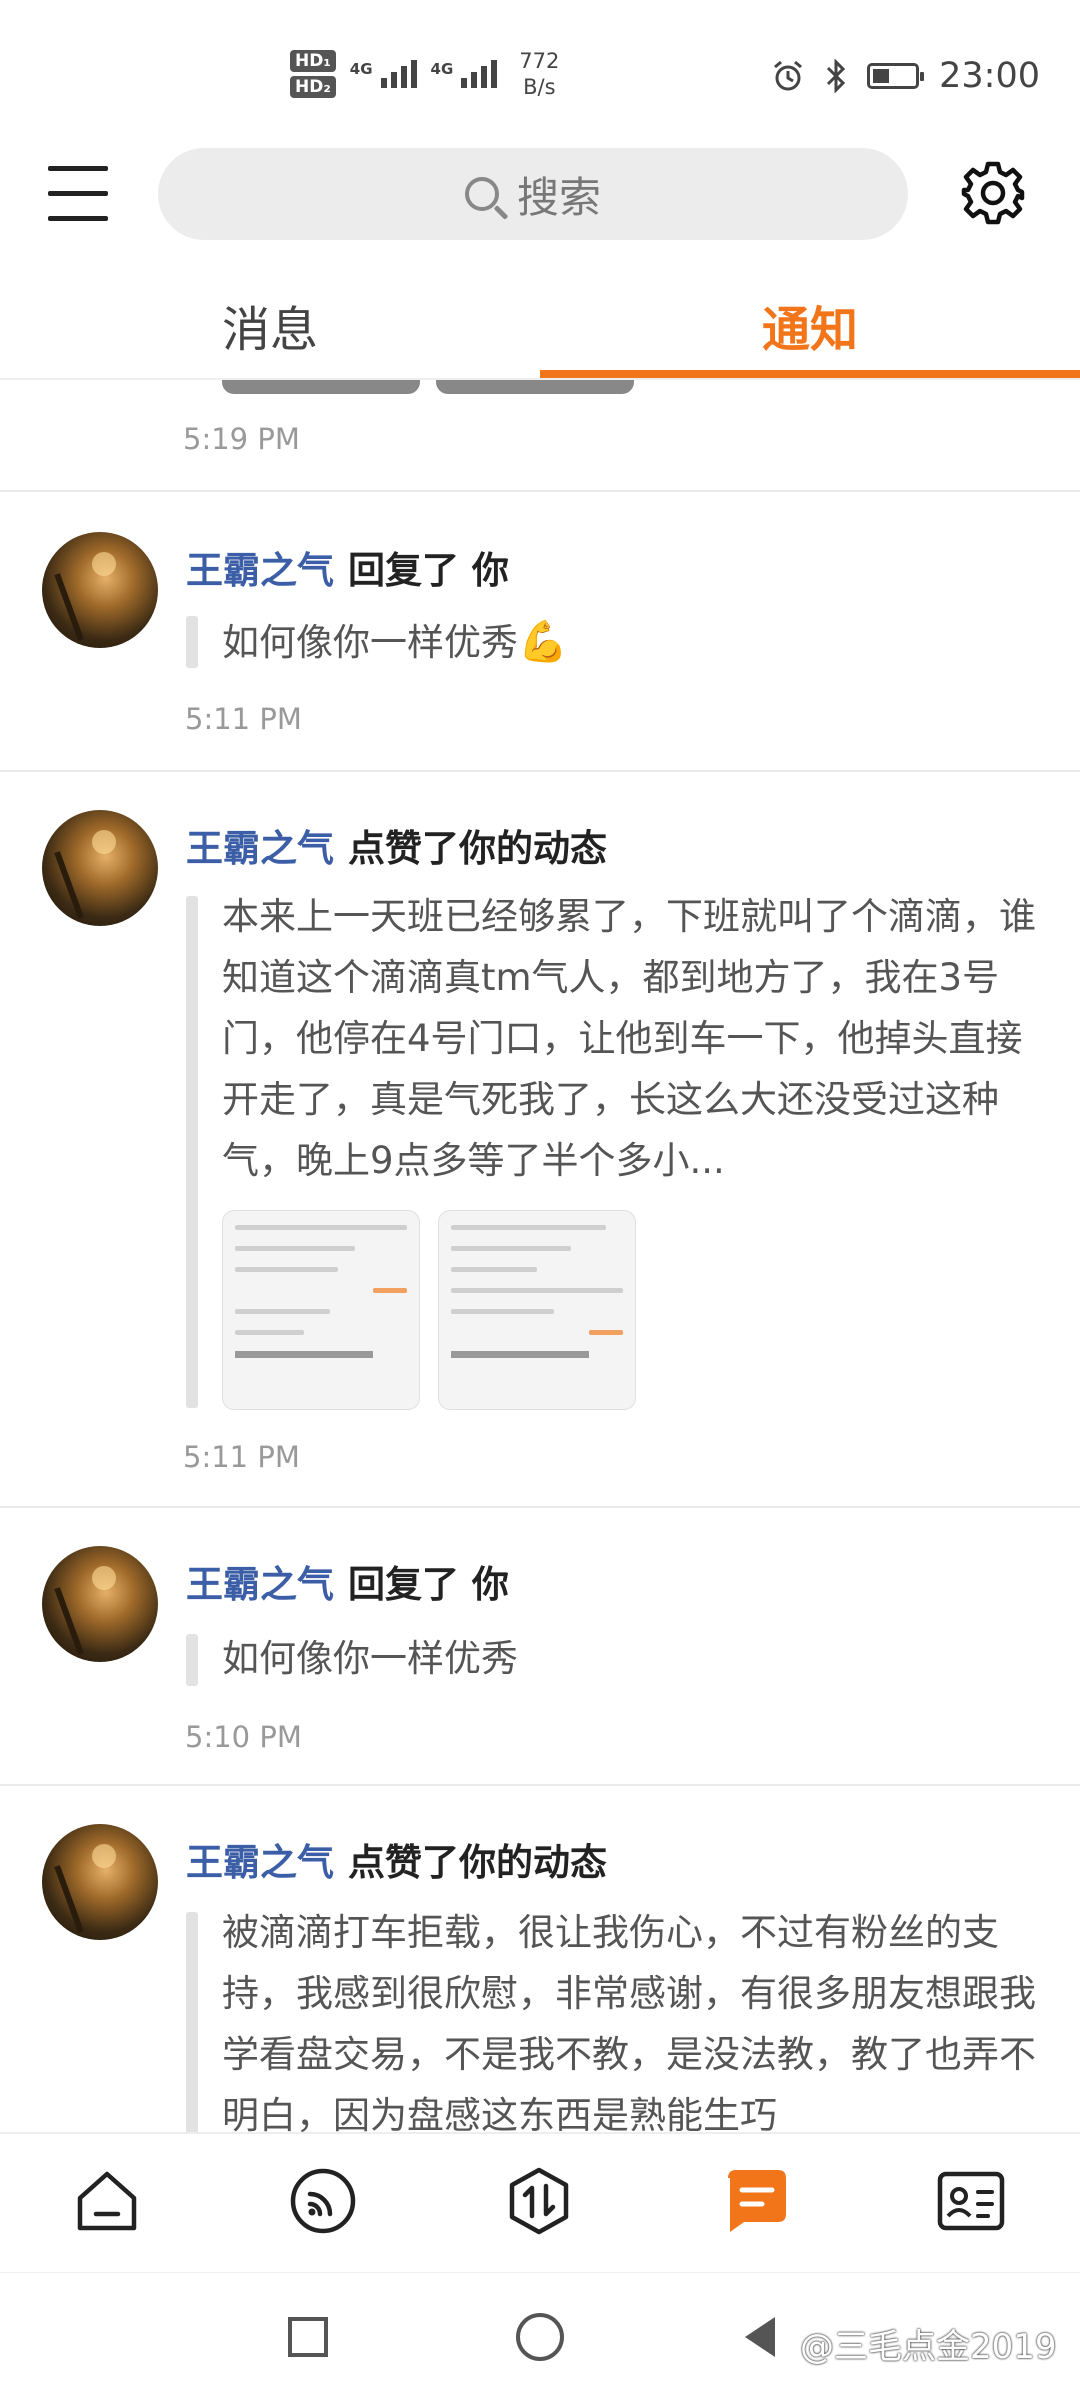 This screenshot has width=1080, height=2401. What do you see at coordinates (442, 69) in the screenshot?
I see `sim2-label: 4G` at bounding box center [442, 69].